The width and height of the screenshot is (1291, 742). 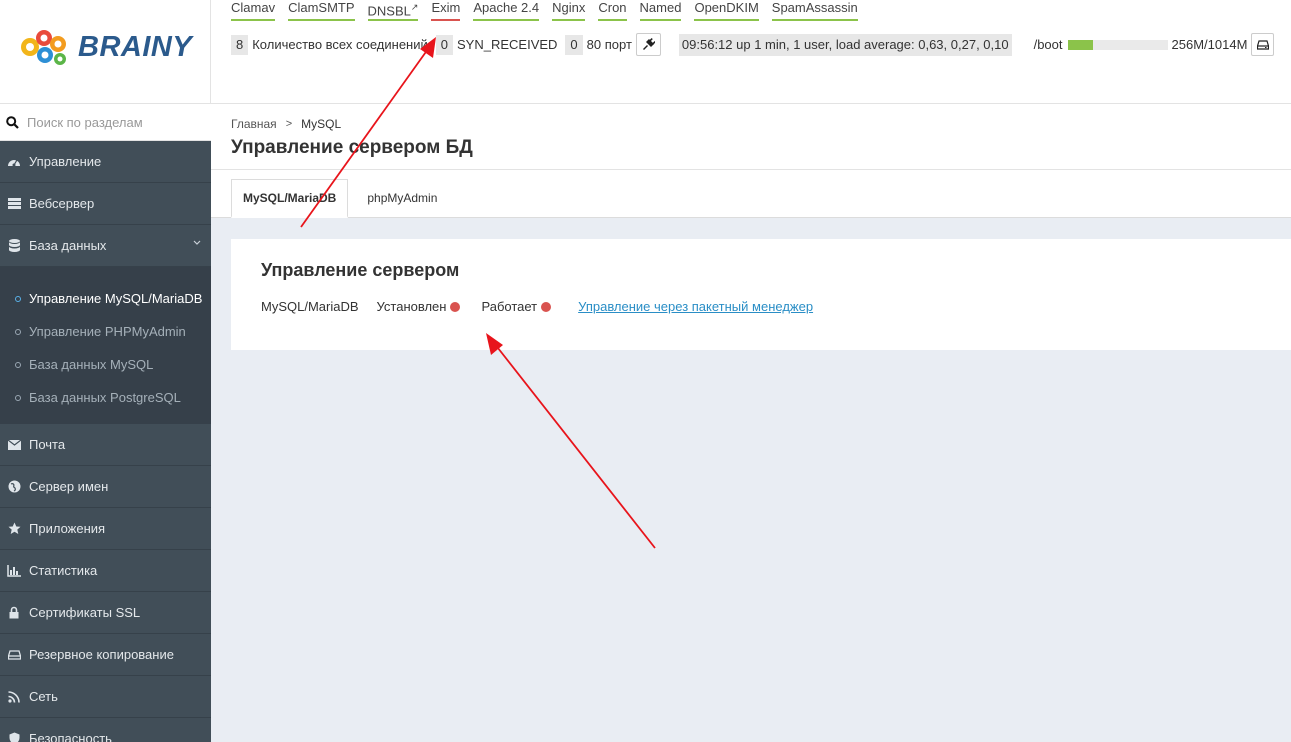 What do you see at coordinates (507, 44) in the screenshot?
I see `syn-label: SYN_RECEIVED` at bounding box center [507, 44].